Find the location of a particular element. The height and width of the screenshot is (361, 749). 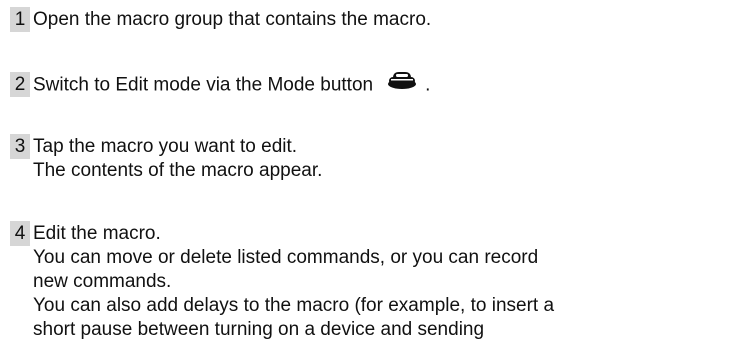

mode-button-icon is located at coordinates (402, 83).